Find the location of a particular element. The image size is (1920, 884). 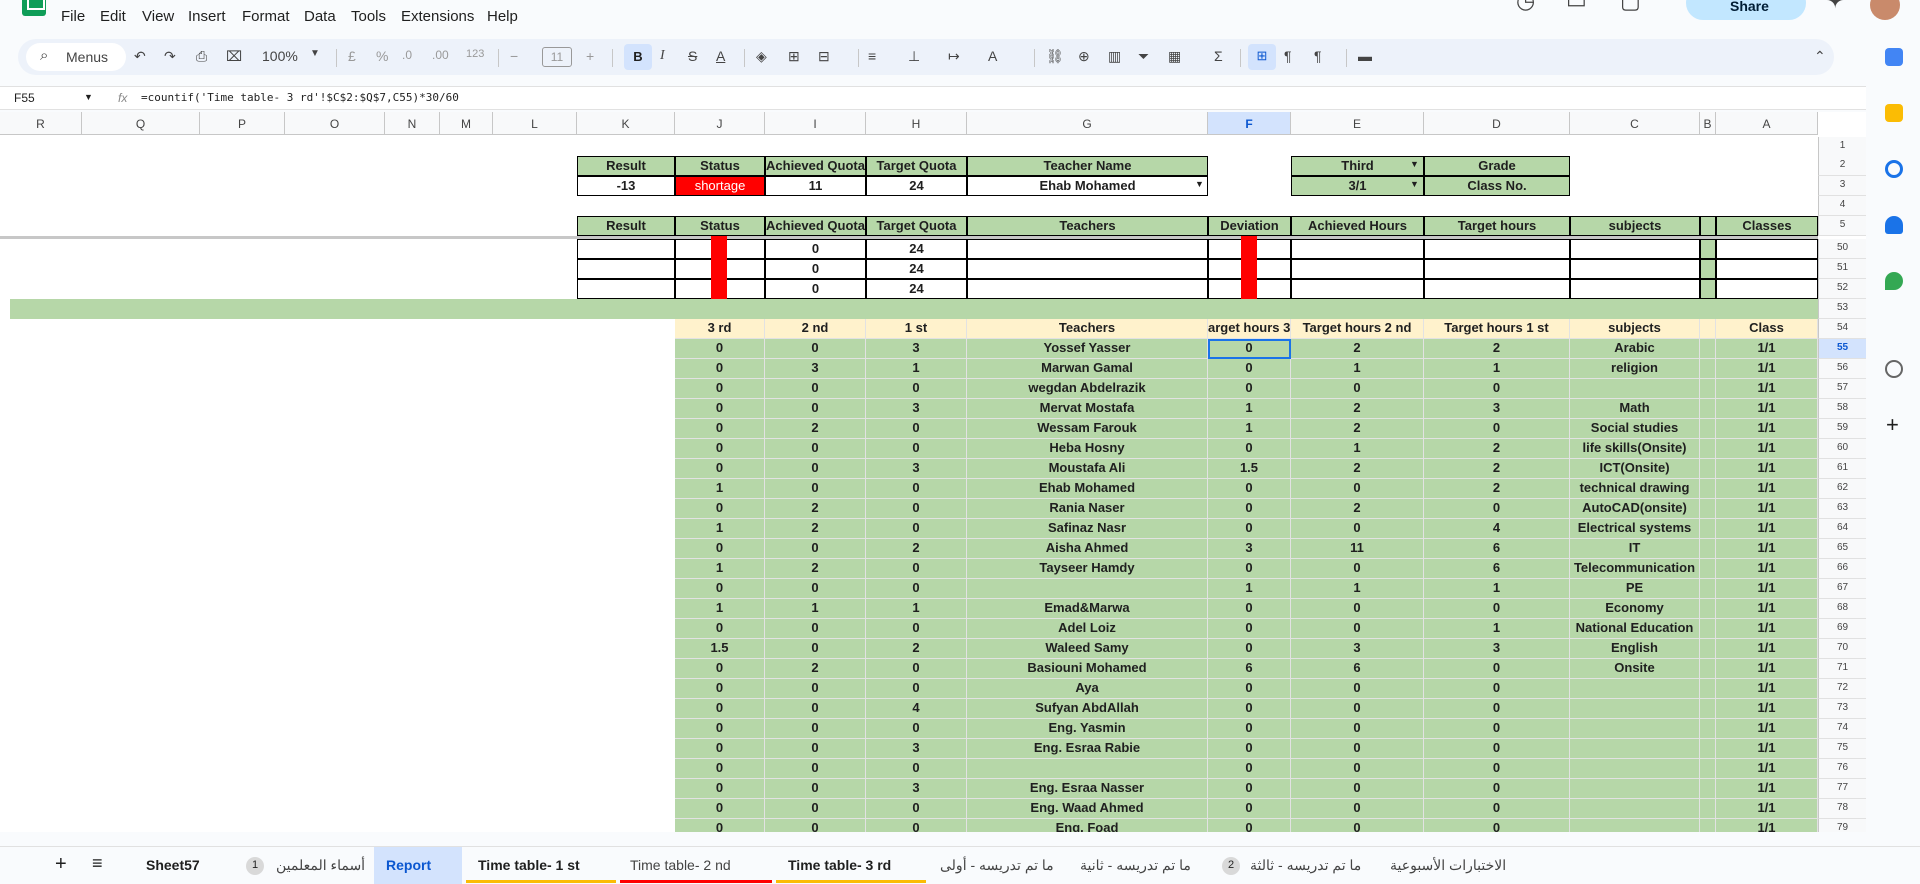

hours1-cell: 4 is located at coordinates (1497, 529).